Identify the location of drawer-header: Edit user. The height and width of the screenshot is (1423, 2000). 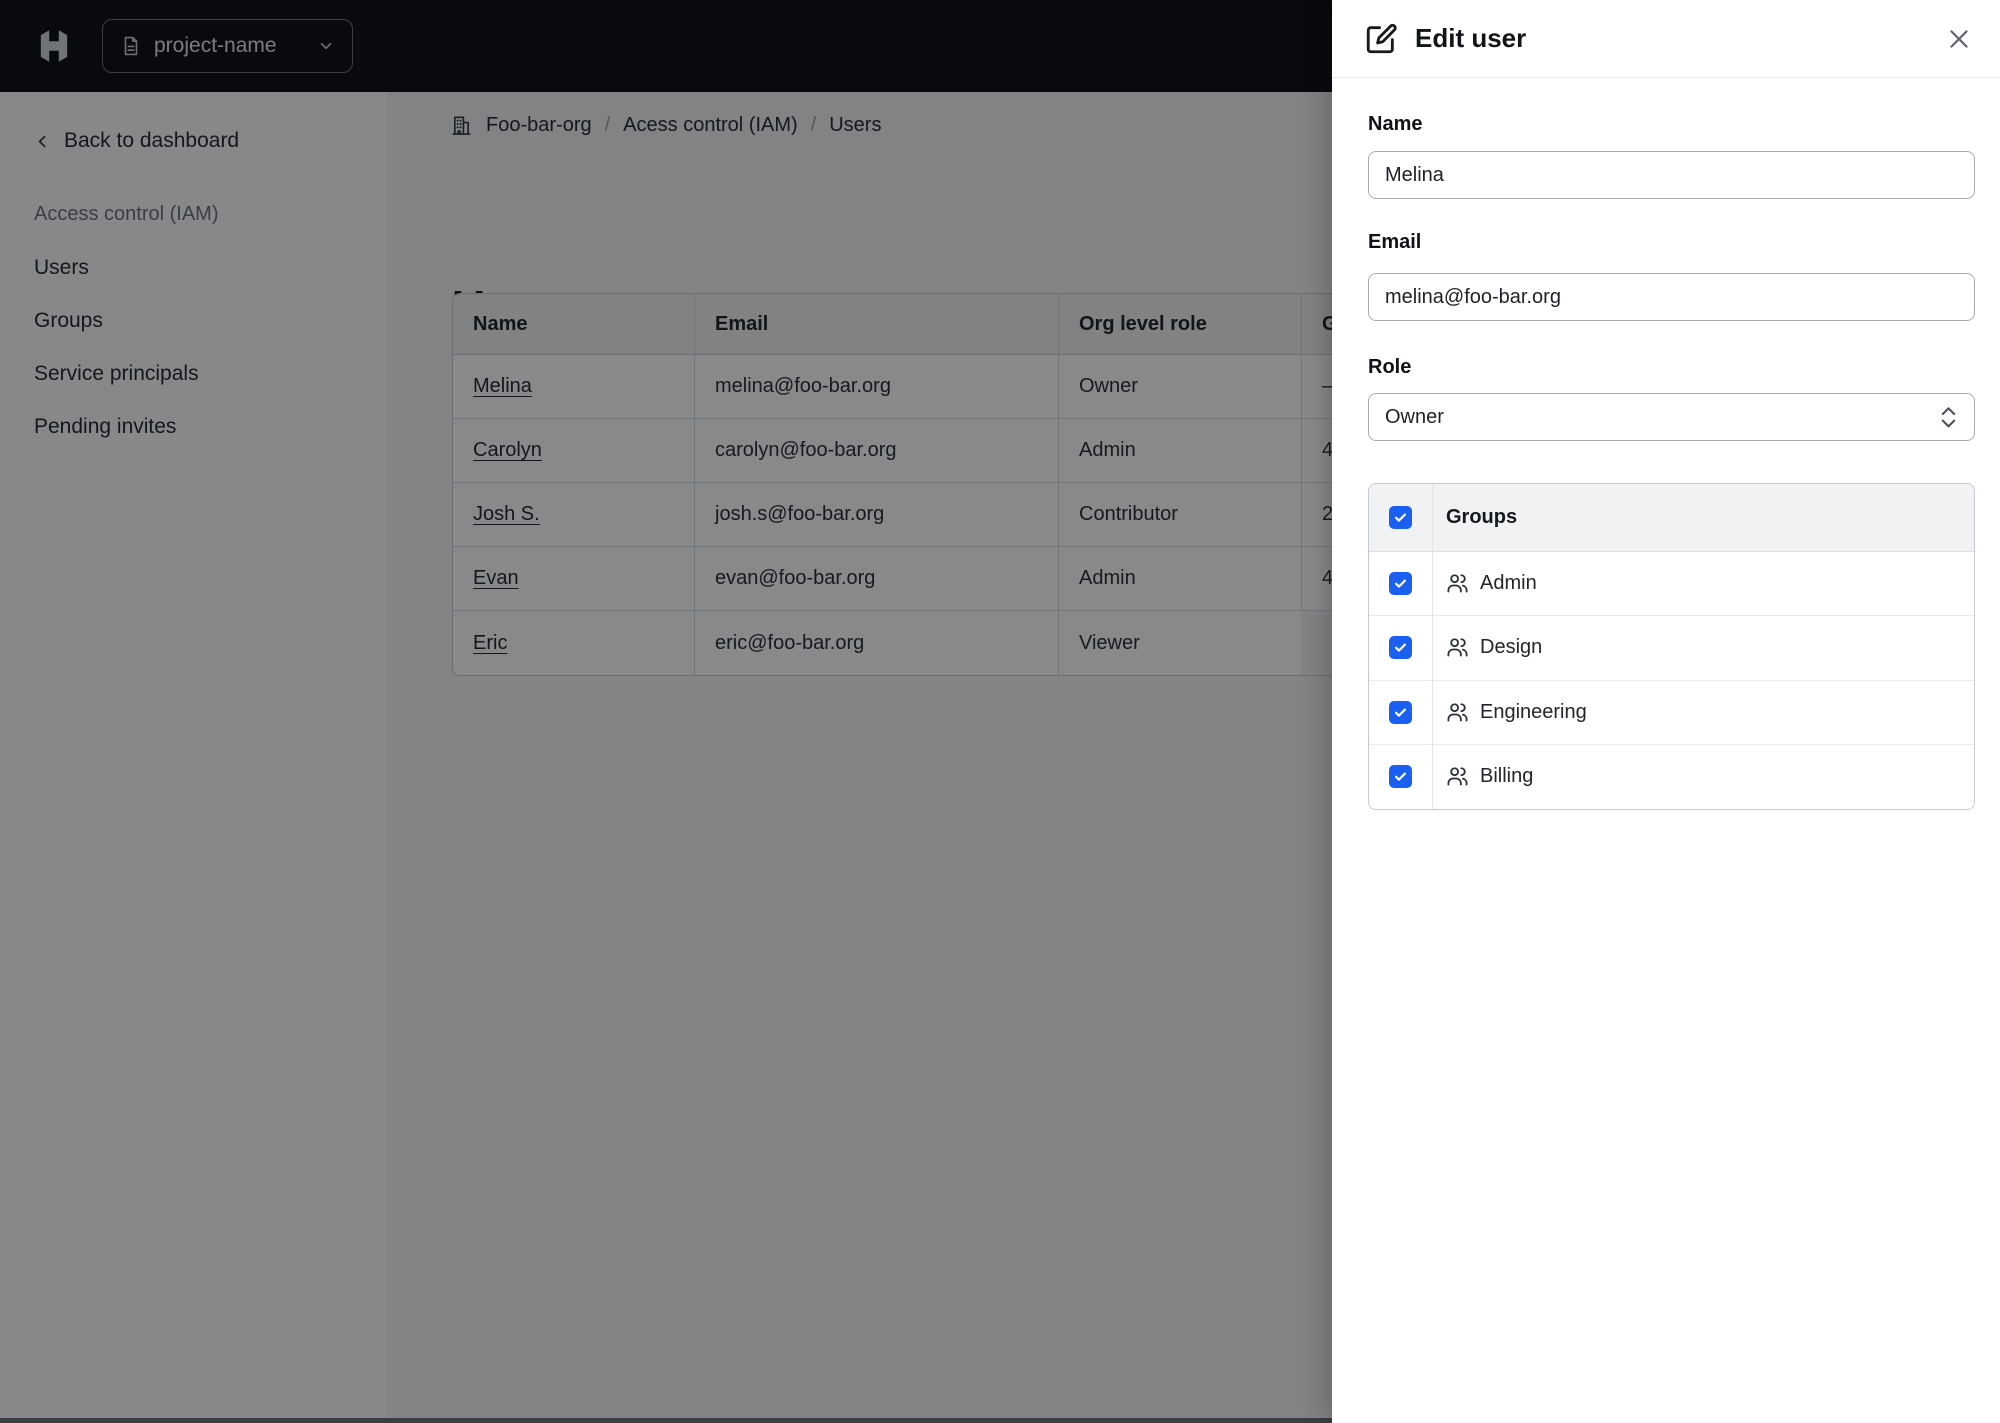
(1666, 39).